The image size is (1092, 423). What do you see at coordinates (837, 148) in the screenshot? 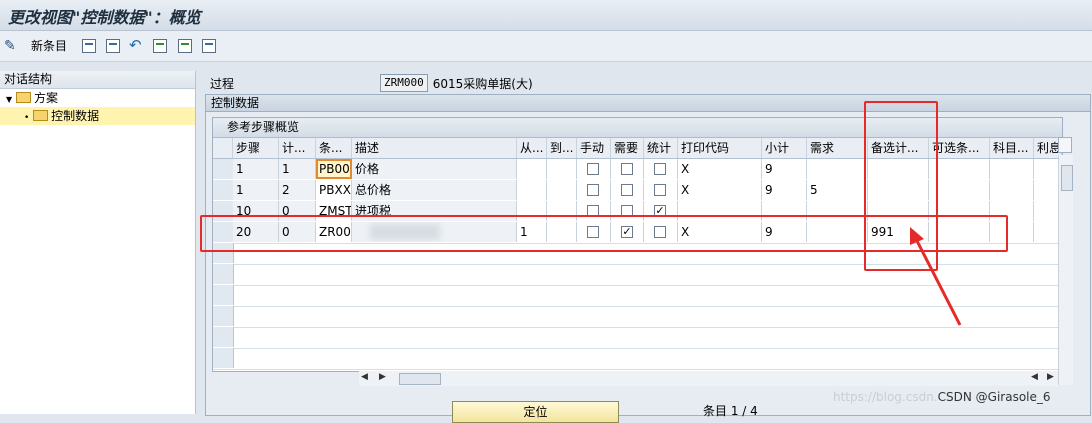
I see `col-header: 需求` at bounding box center [837, 148].